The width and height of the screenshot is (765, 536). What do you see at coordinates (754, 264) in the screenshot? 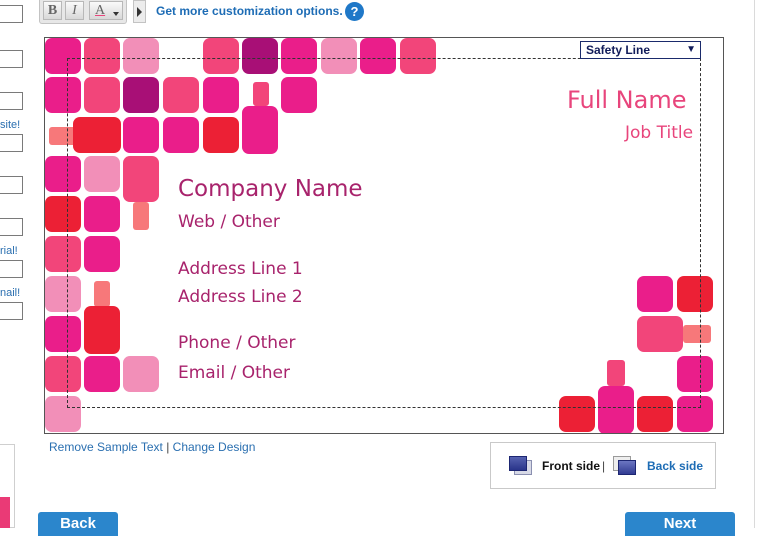
I see `panel-divider` at bounding box center [754, 264].